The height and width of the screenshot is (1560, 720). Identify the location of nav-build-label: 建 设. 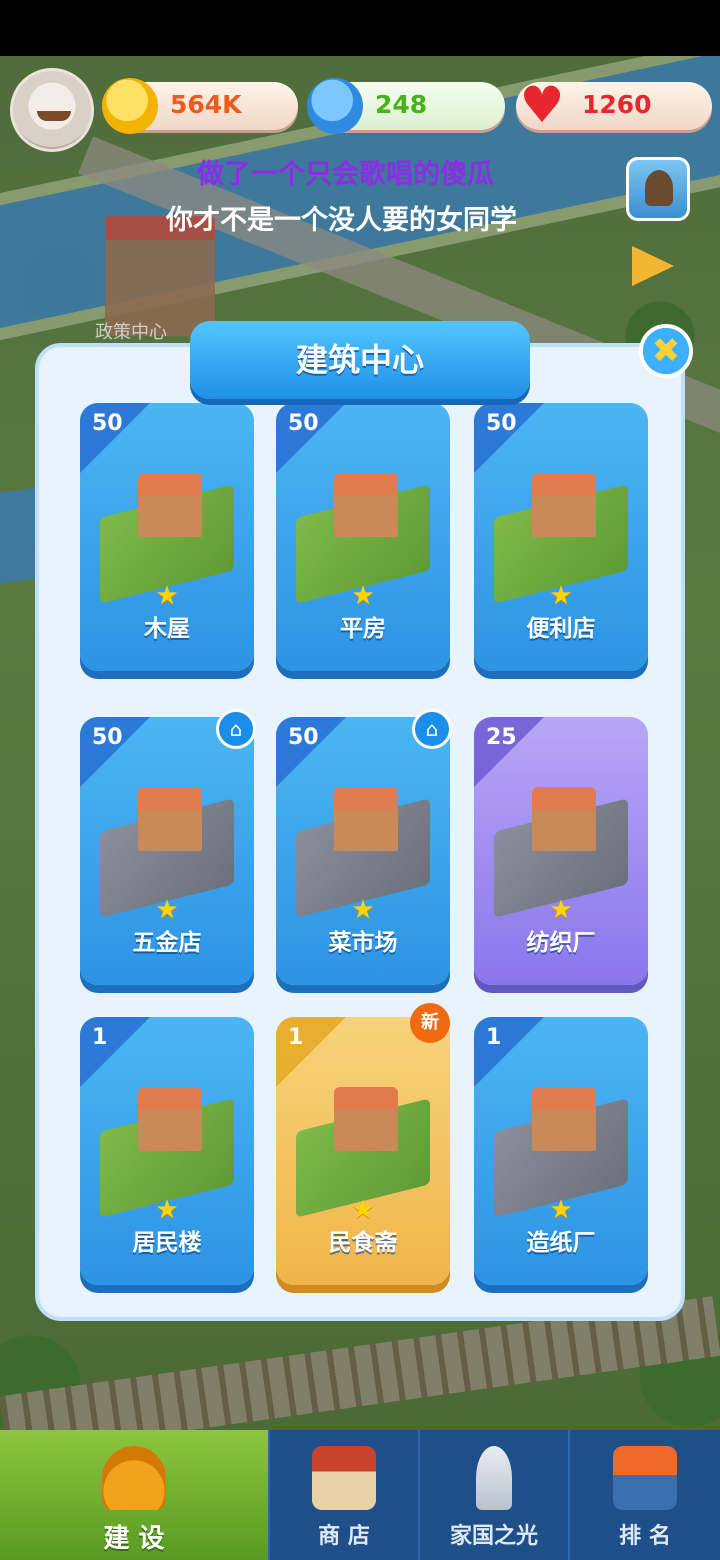
(134, 1539).